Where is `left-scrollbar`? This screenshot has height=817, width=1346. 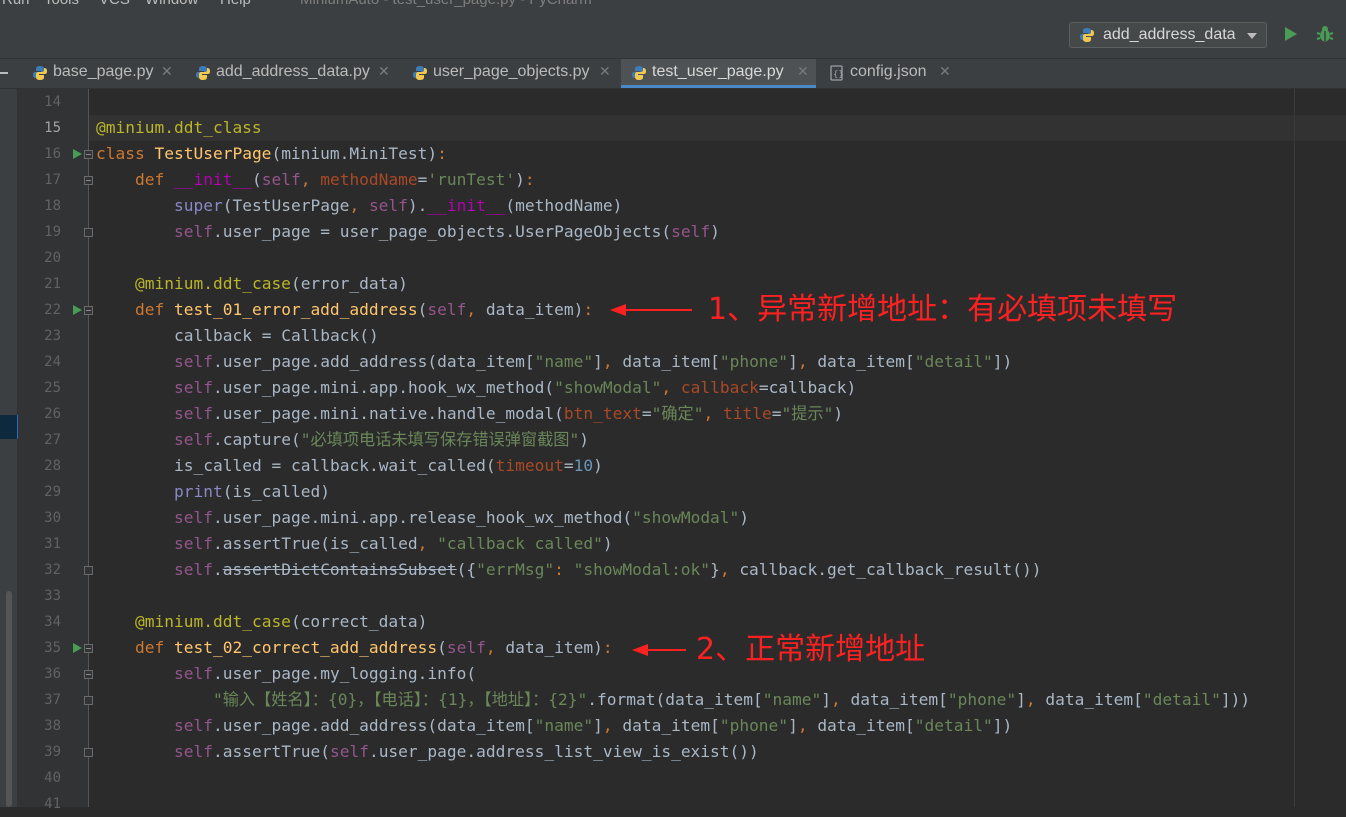 left-scrollbar is located at coordinates (9, 699).